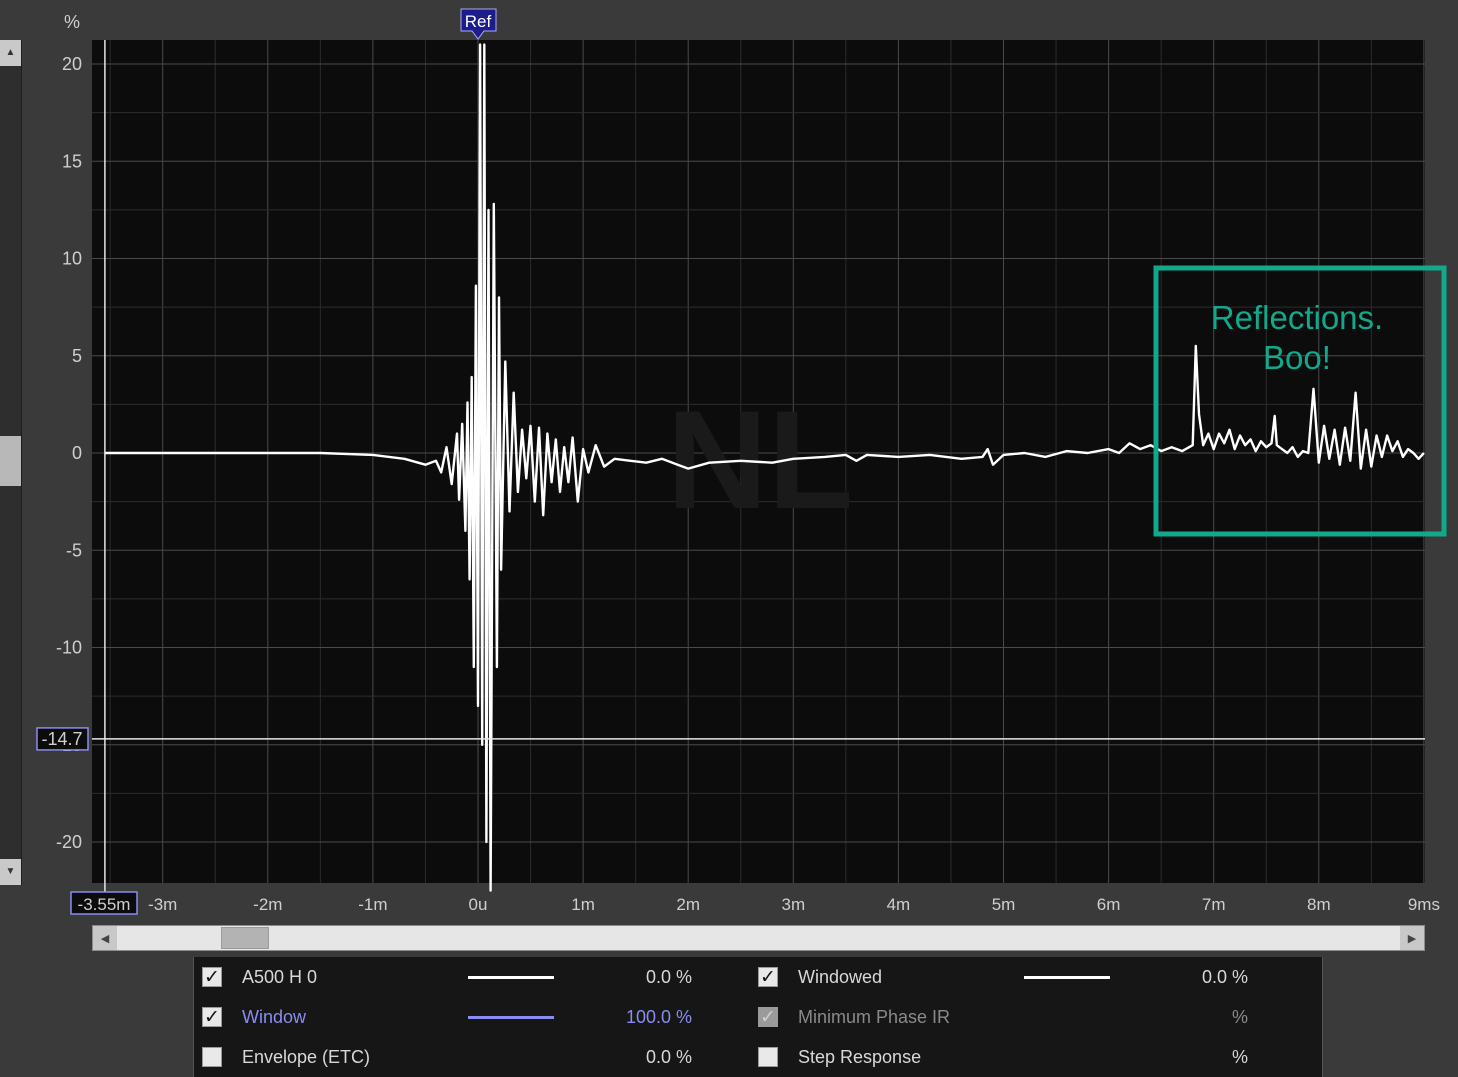  What do you see at coordinates (1004, 904) in the screenshot?
I see `x-tick-label: 5m` at bounding box center [1004, 904].